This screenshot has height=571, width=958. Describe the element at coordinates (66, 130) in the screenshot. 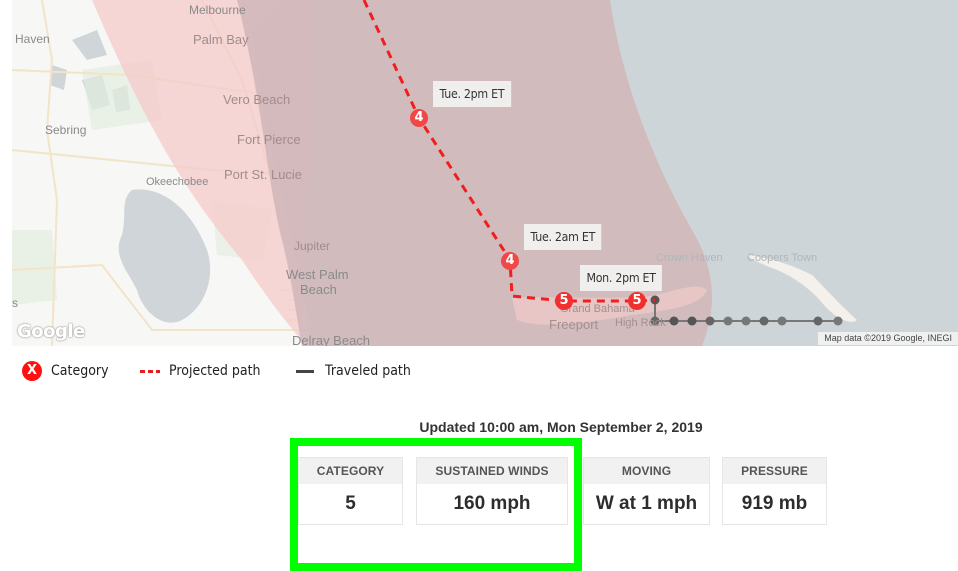

I see `place-label: Sebring` at that location.